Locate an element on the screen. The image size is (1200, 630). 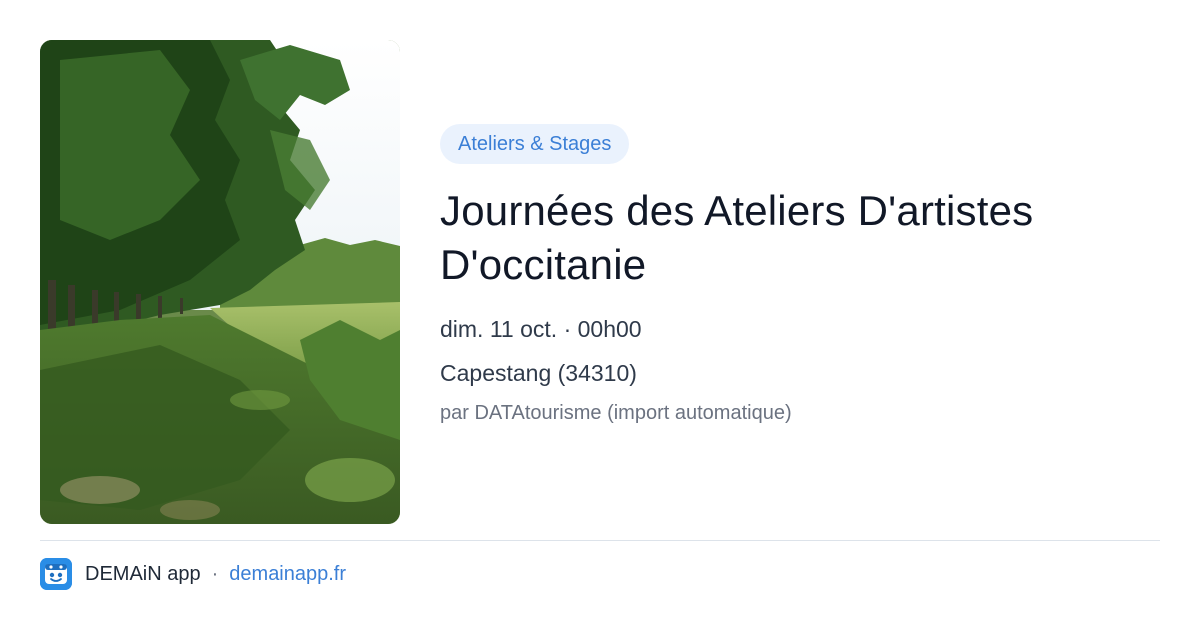
demain-logo-icon is located at coordinates (56, 574).